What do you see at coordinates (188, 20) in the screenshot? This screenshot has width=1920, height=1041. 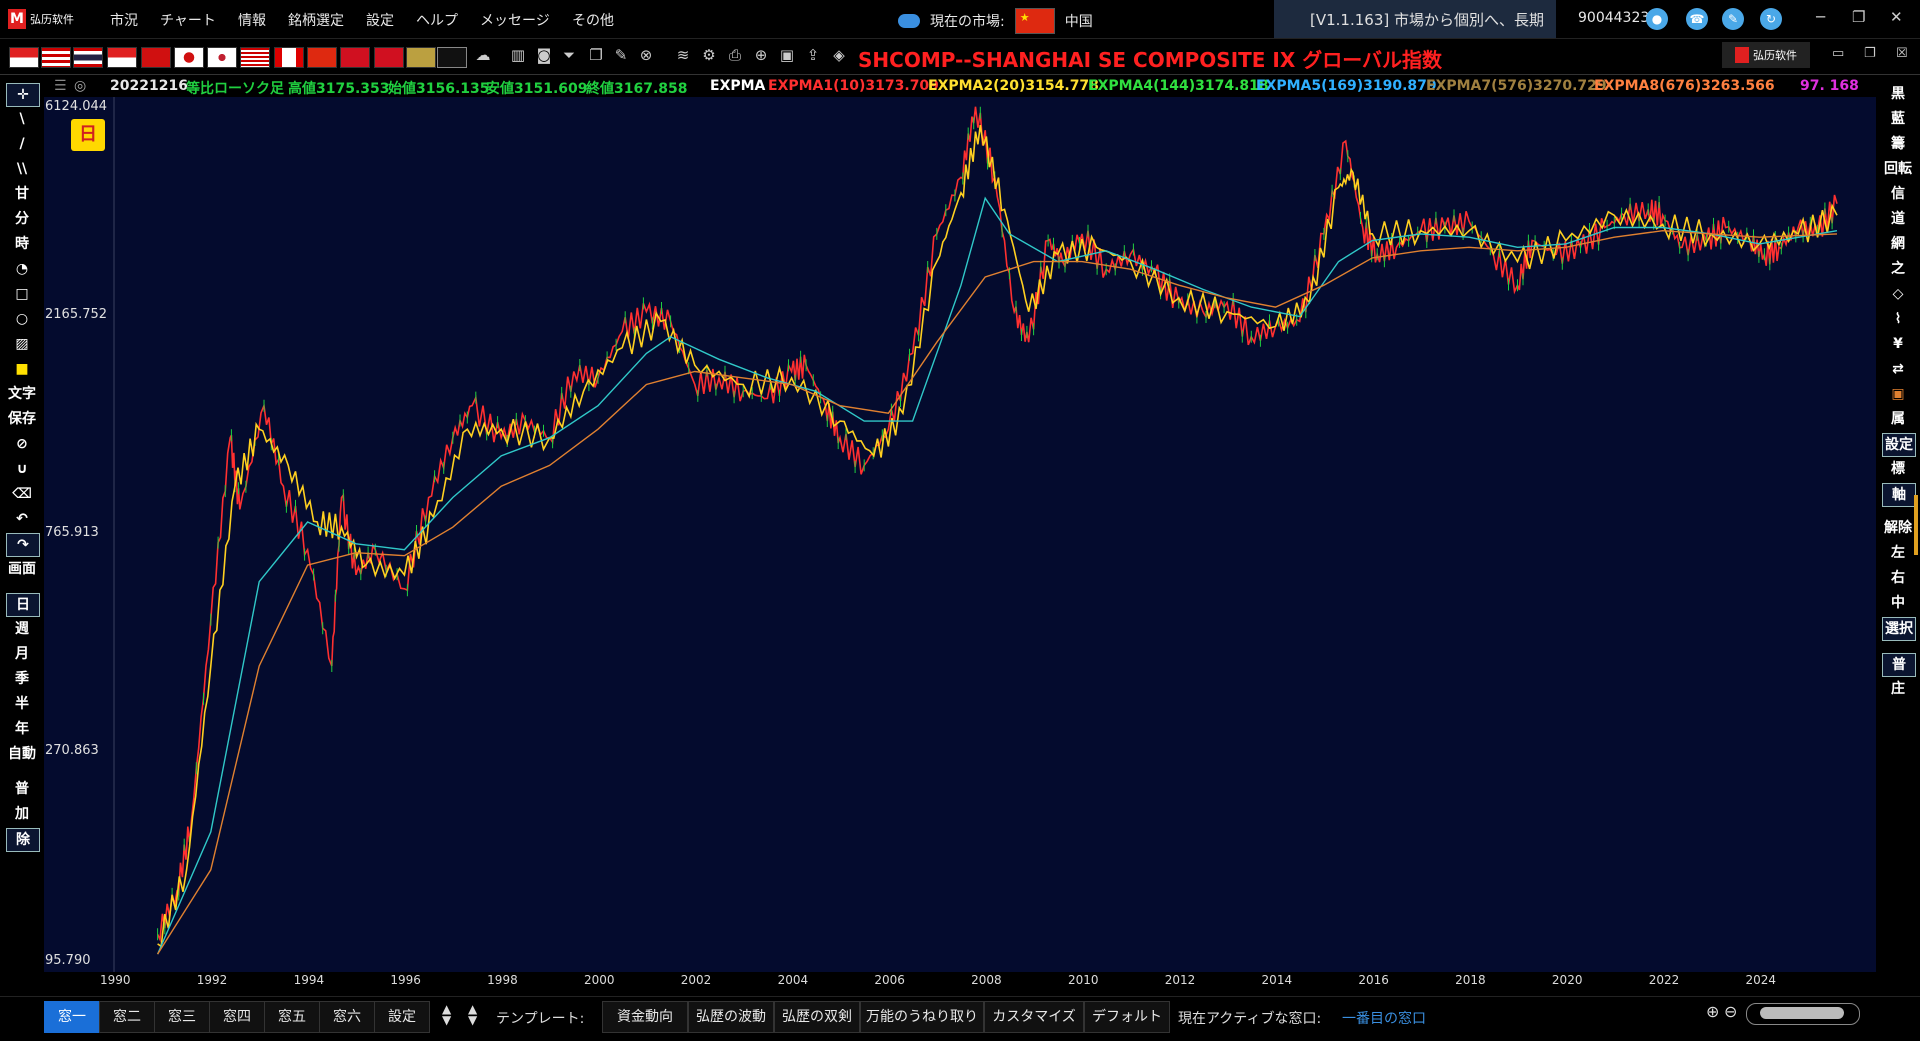 I see `menu-chart: チャート` at bounding box center [188, 20].